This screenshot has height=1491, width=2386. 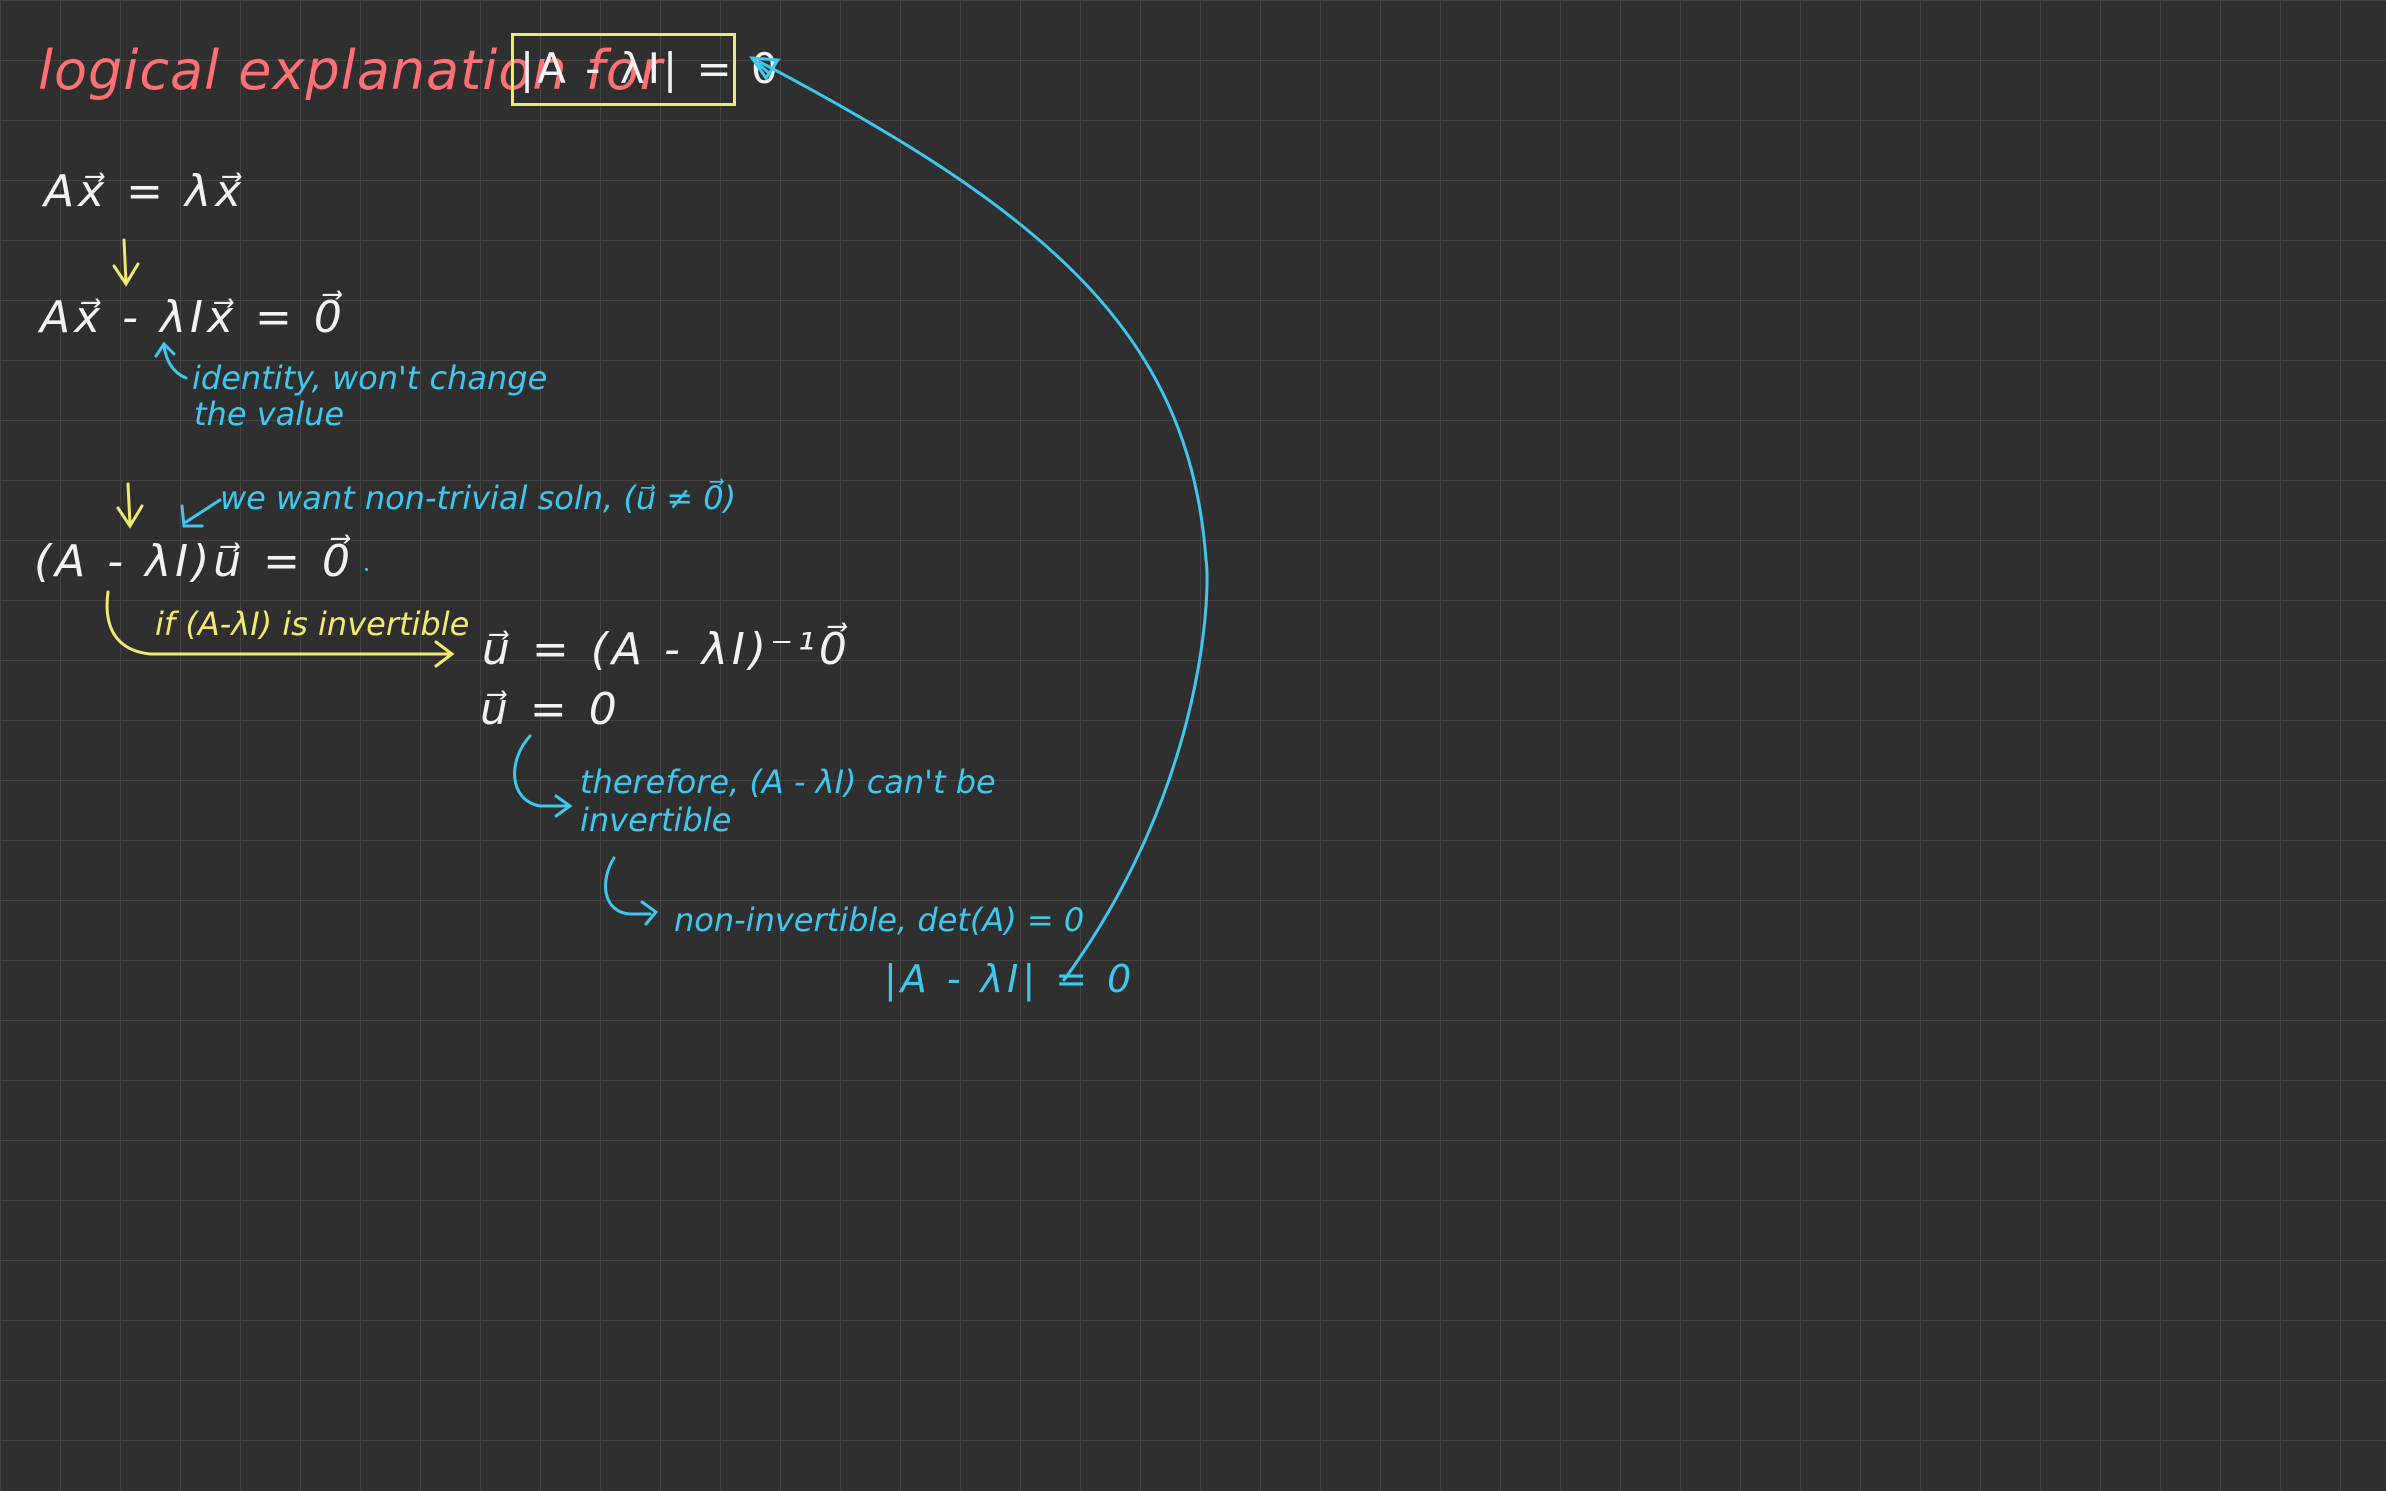 I want to click on boxed-equation: |A - λI| = 0, so click(x=650, y=68).